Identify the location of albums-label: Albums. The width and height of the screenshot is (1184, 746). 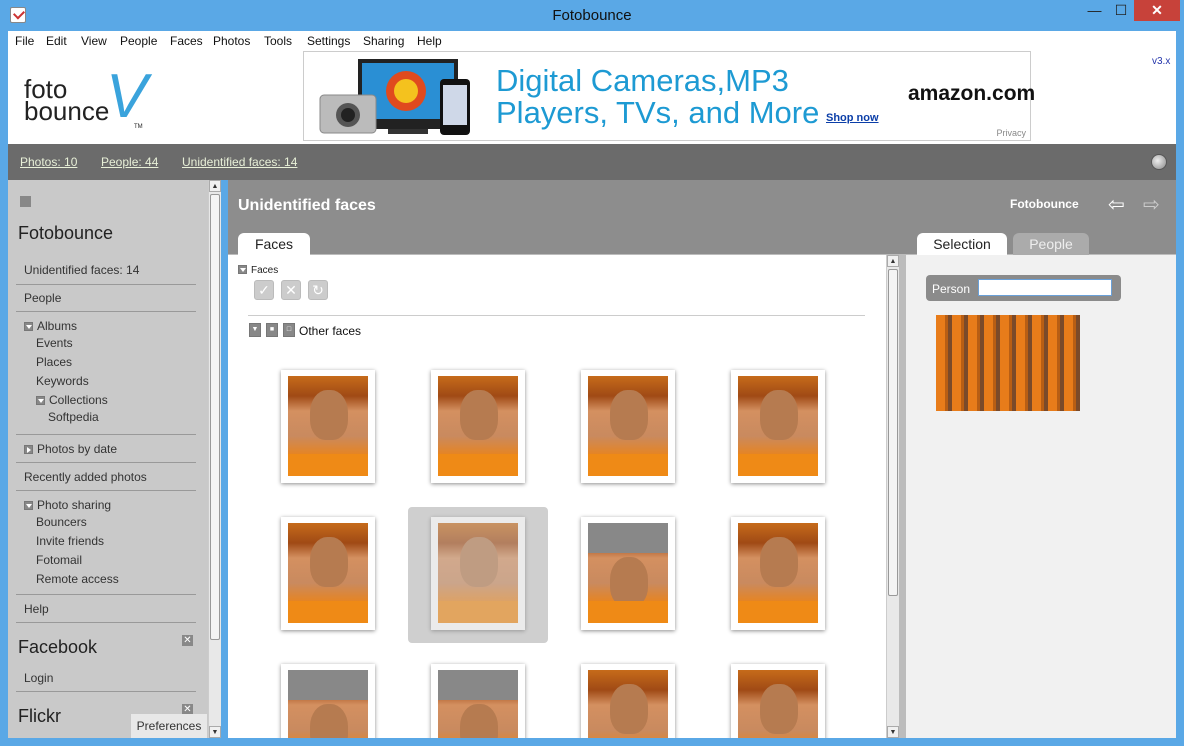
(57, 326).